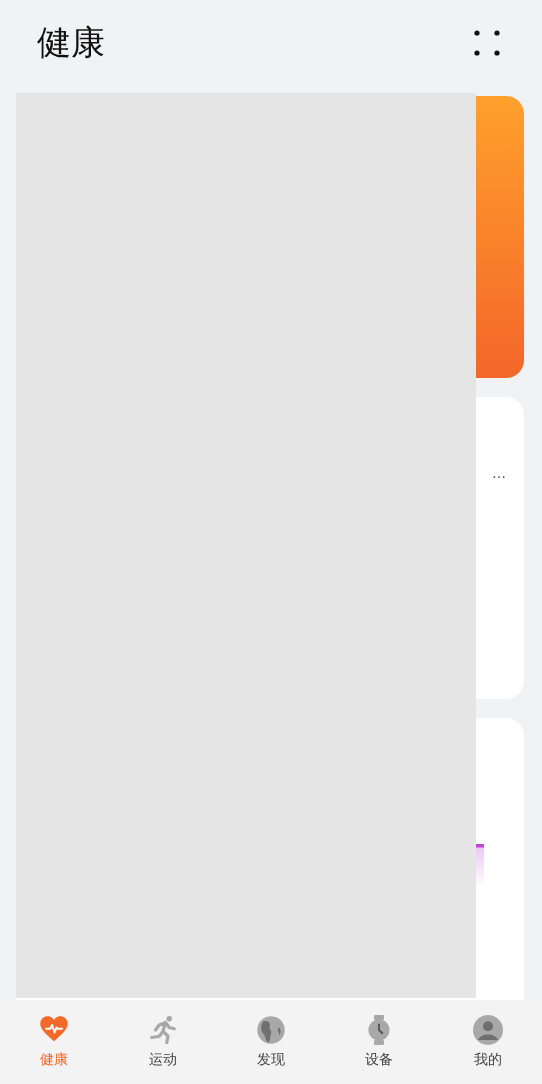 The height and width of the screenshot is (1084, 542). I want to click on nav-tab: 设备, so click(379, 1042).